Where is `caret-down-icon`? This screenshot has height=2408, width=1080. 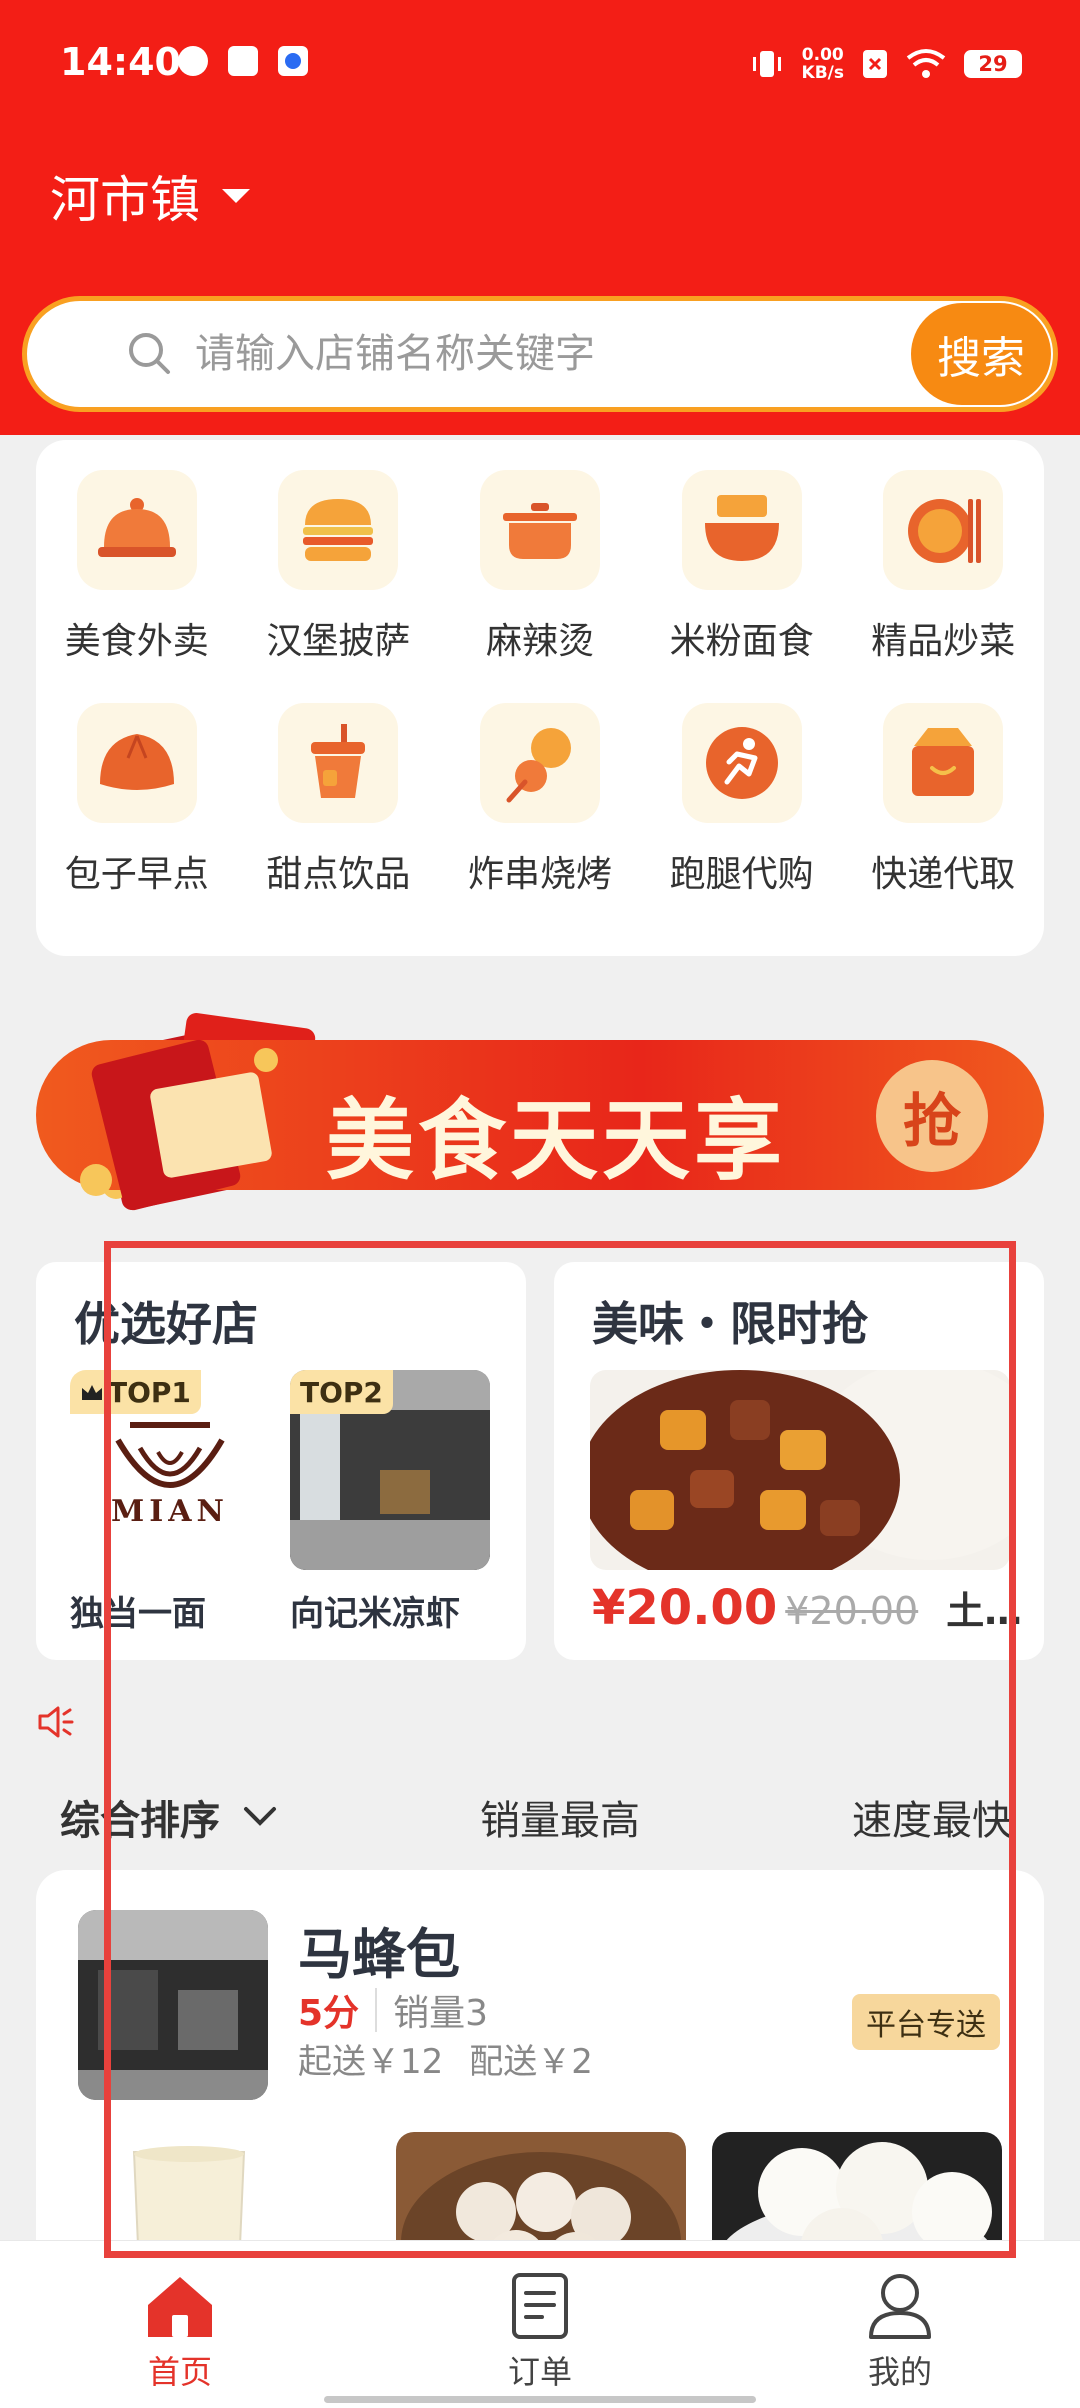 caret-down-icon is located at coordinates (236, 196).